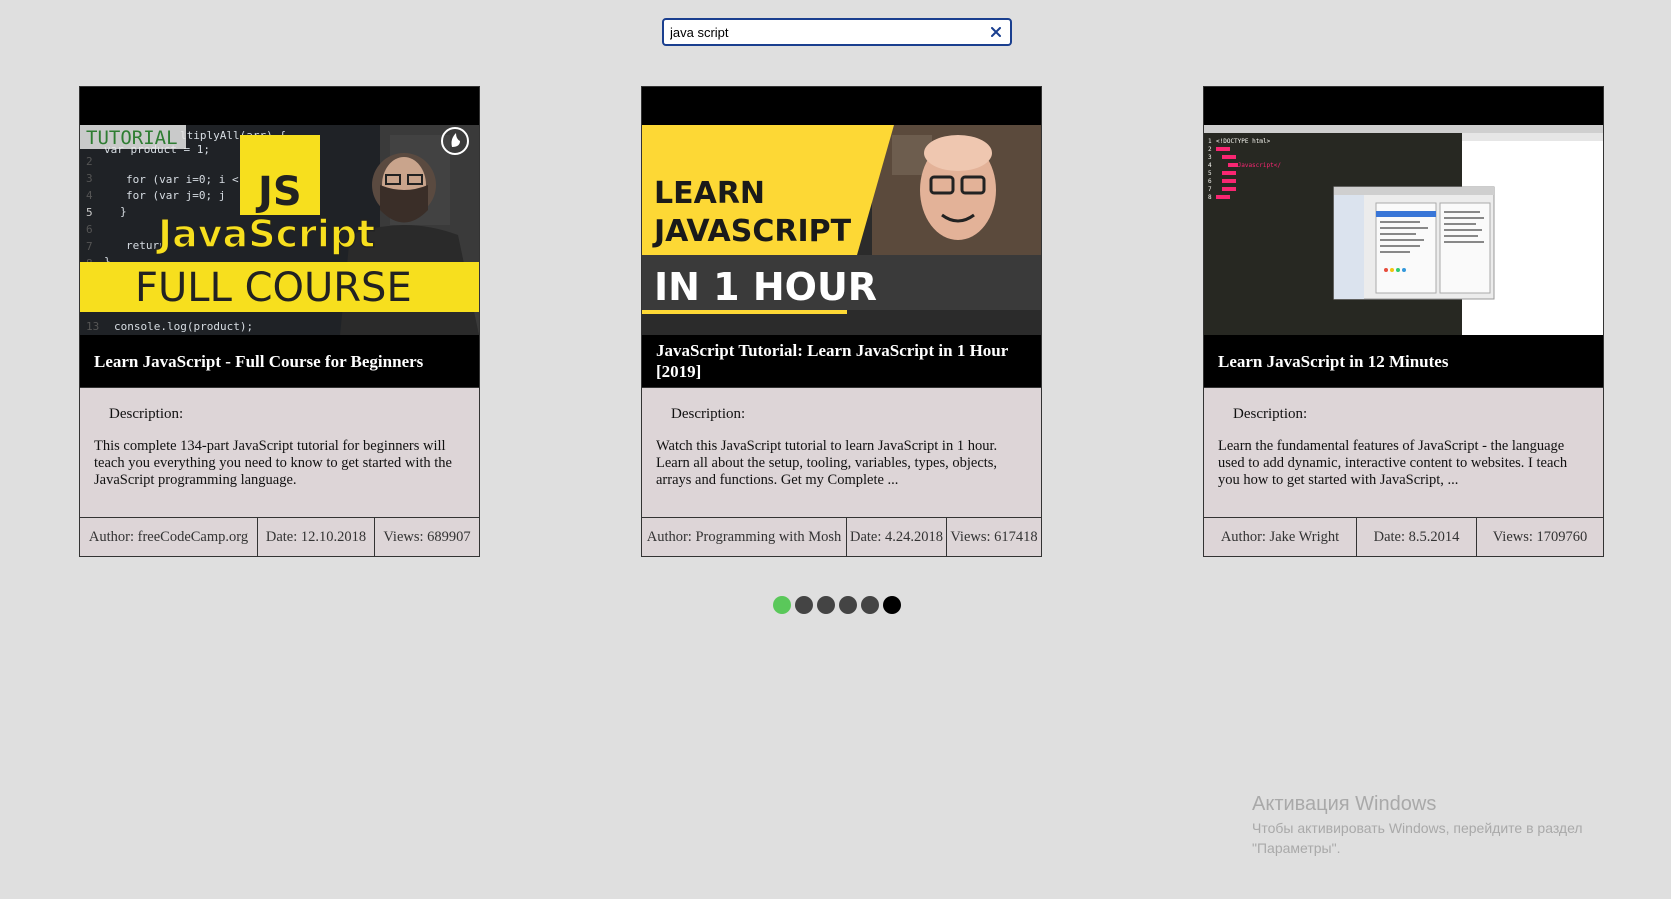 This screenshot has width=1671, height=899. What do you see at coordinates (92, 326) in the screenshot?
I see `svg-text: 13` at bounding box center [92, 326].